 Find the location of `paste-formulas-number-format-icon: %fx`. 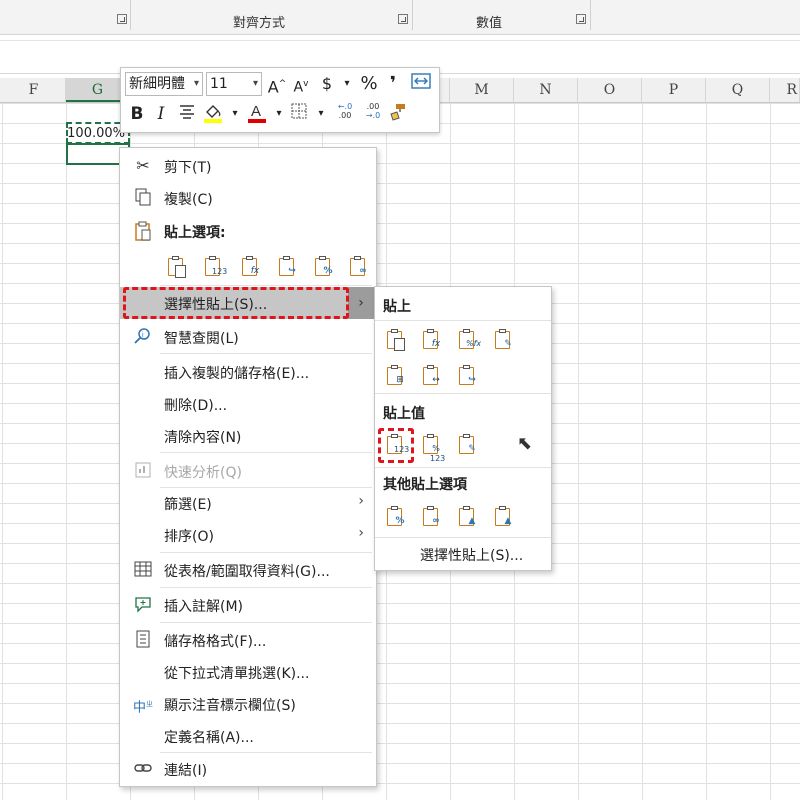

paste-formulas-number-format-icon: %fx is located at coordinates (469, 340).